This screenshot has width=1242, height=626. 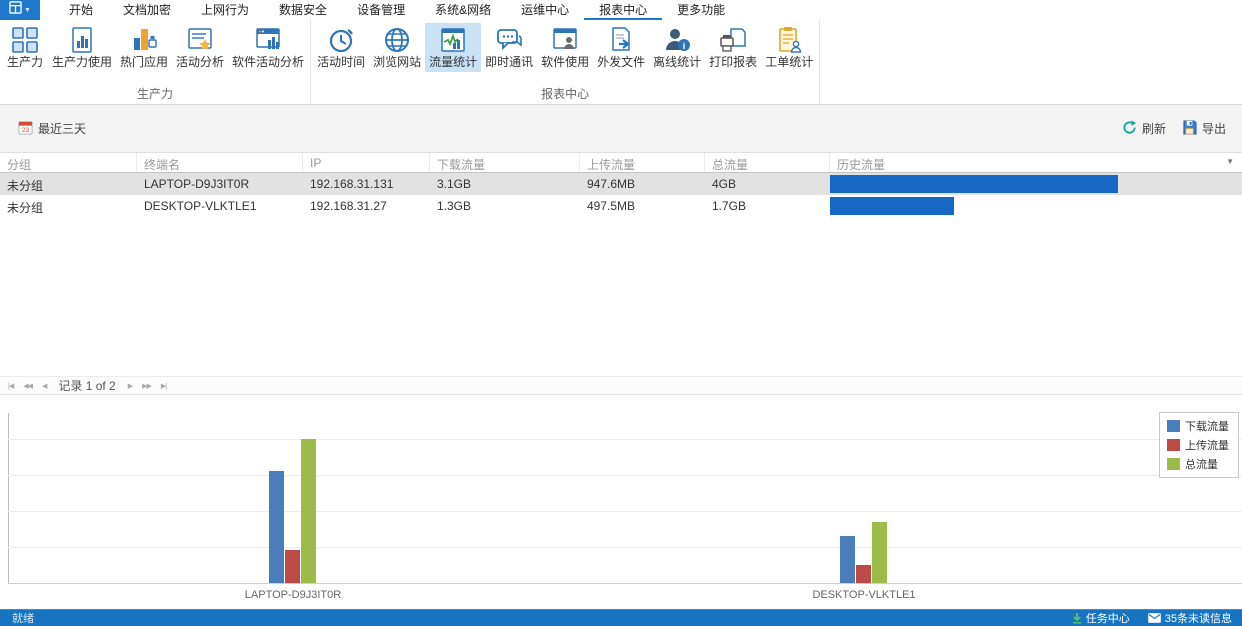 What do you see at coordinates (200, 47) in the screenshot?
I see `ribbon-button-doc-star: 活动分析` at bounding box center [200, 47].